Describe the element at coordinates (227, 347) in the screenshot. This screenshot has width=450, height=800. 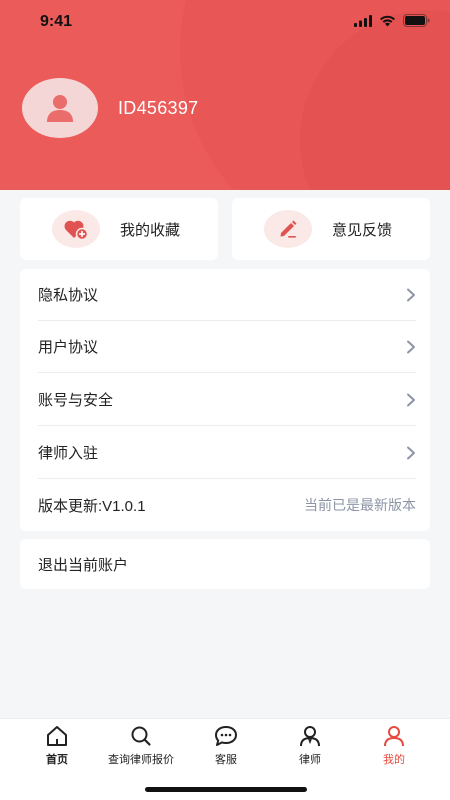
I see `menu-item-user-agreement: 用户协议` at that location.